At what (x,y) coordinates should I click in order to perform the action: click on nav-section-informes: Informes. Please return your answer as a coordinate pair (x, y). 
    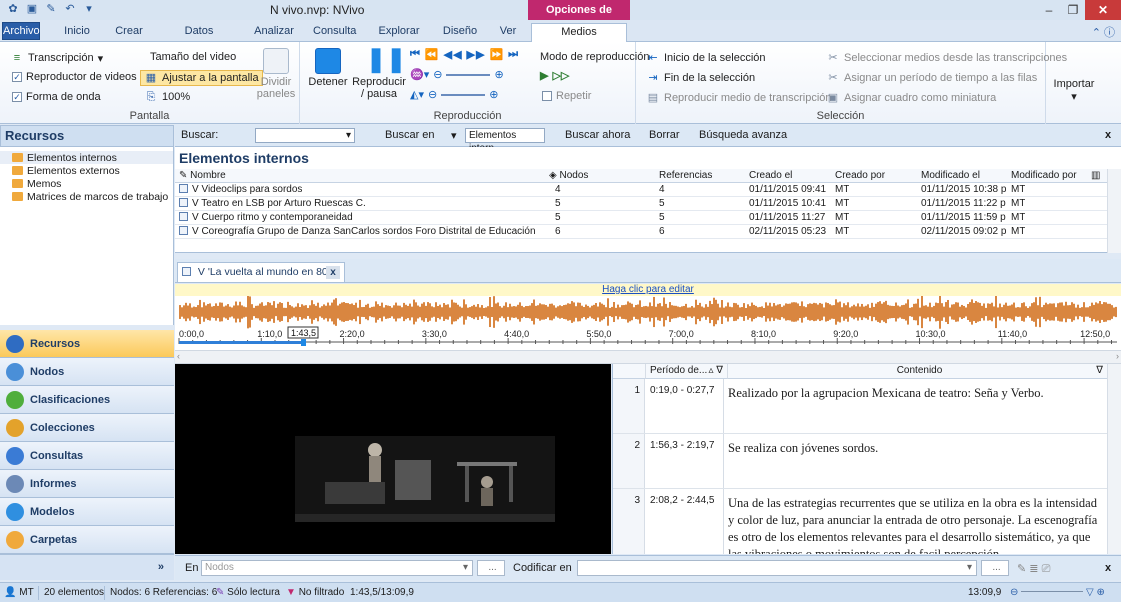
    Looking at the image, I should click on (87, 484).